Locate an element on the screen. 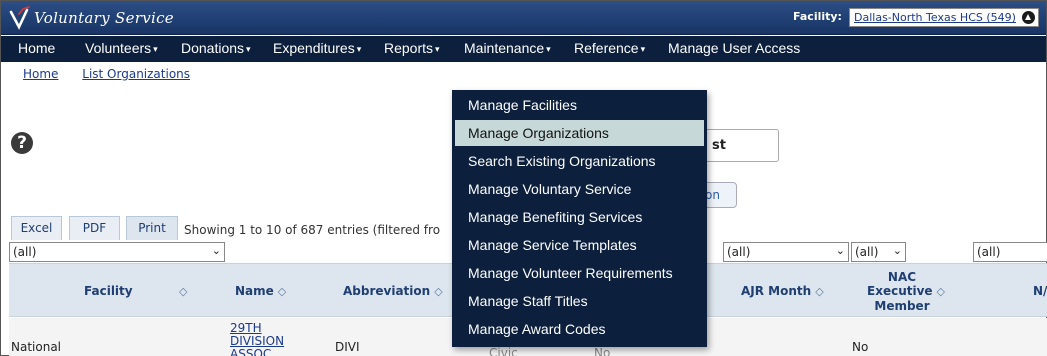  cell-nac-exec: No is located at coordinates (860, 347).